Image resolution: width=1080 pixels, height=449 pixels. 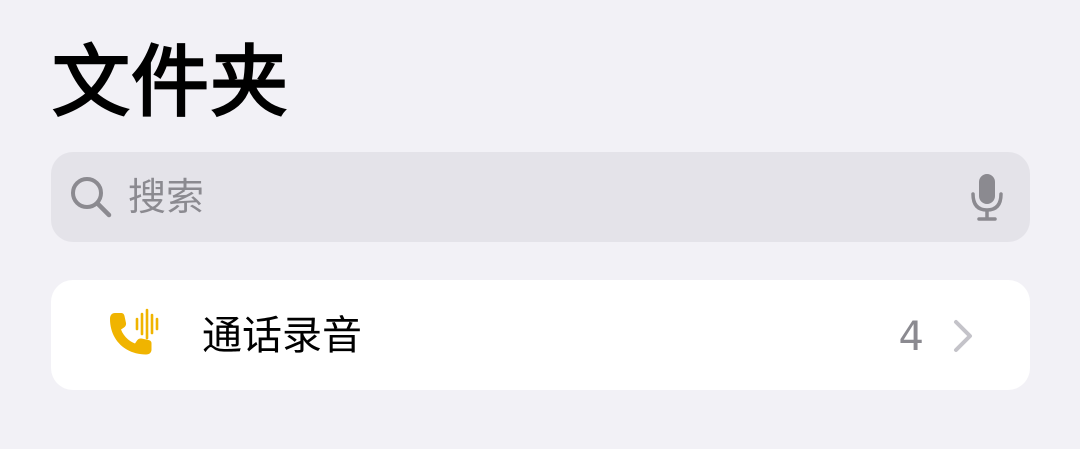 I want to click on search-icon, so click(x=91, y=197).